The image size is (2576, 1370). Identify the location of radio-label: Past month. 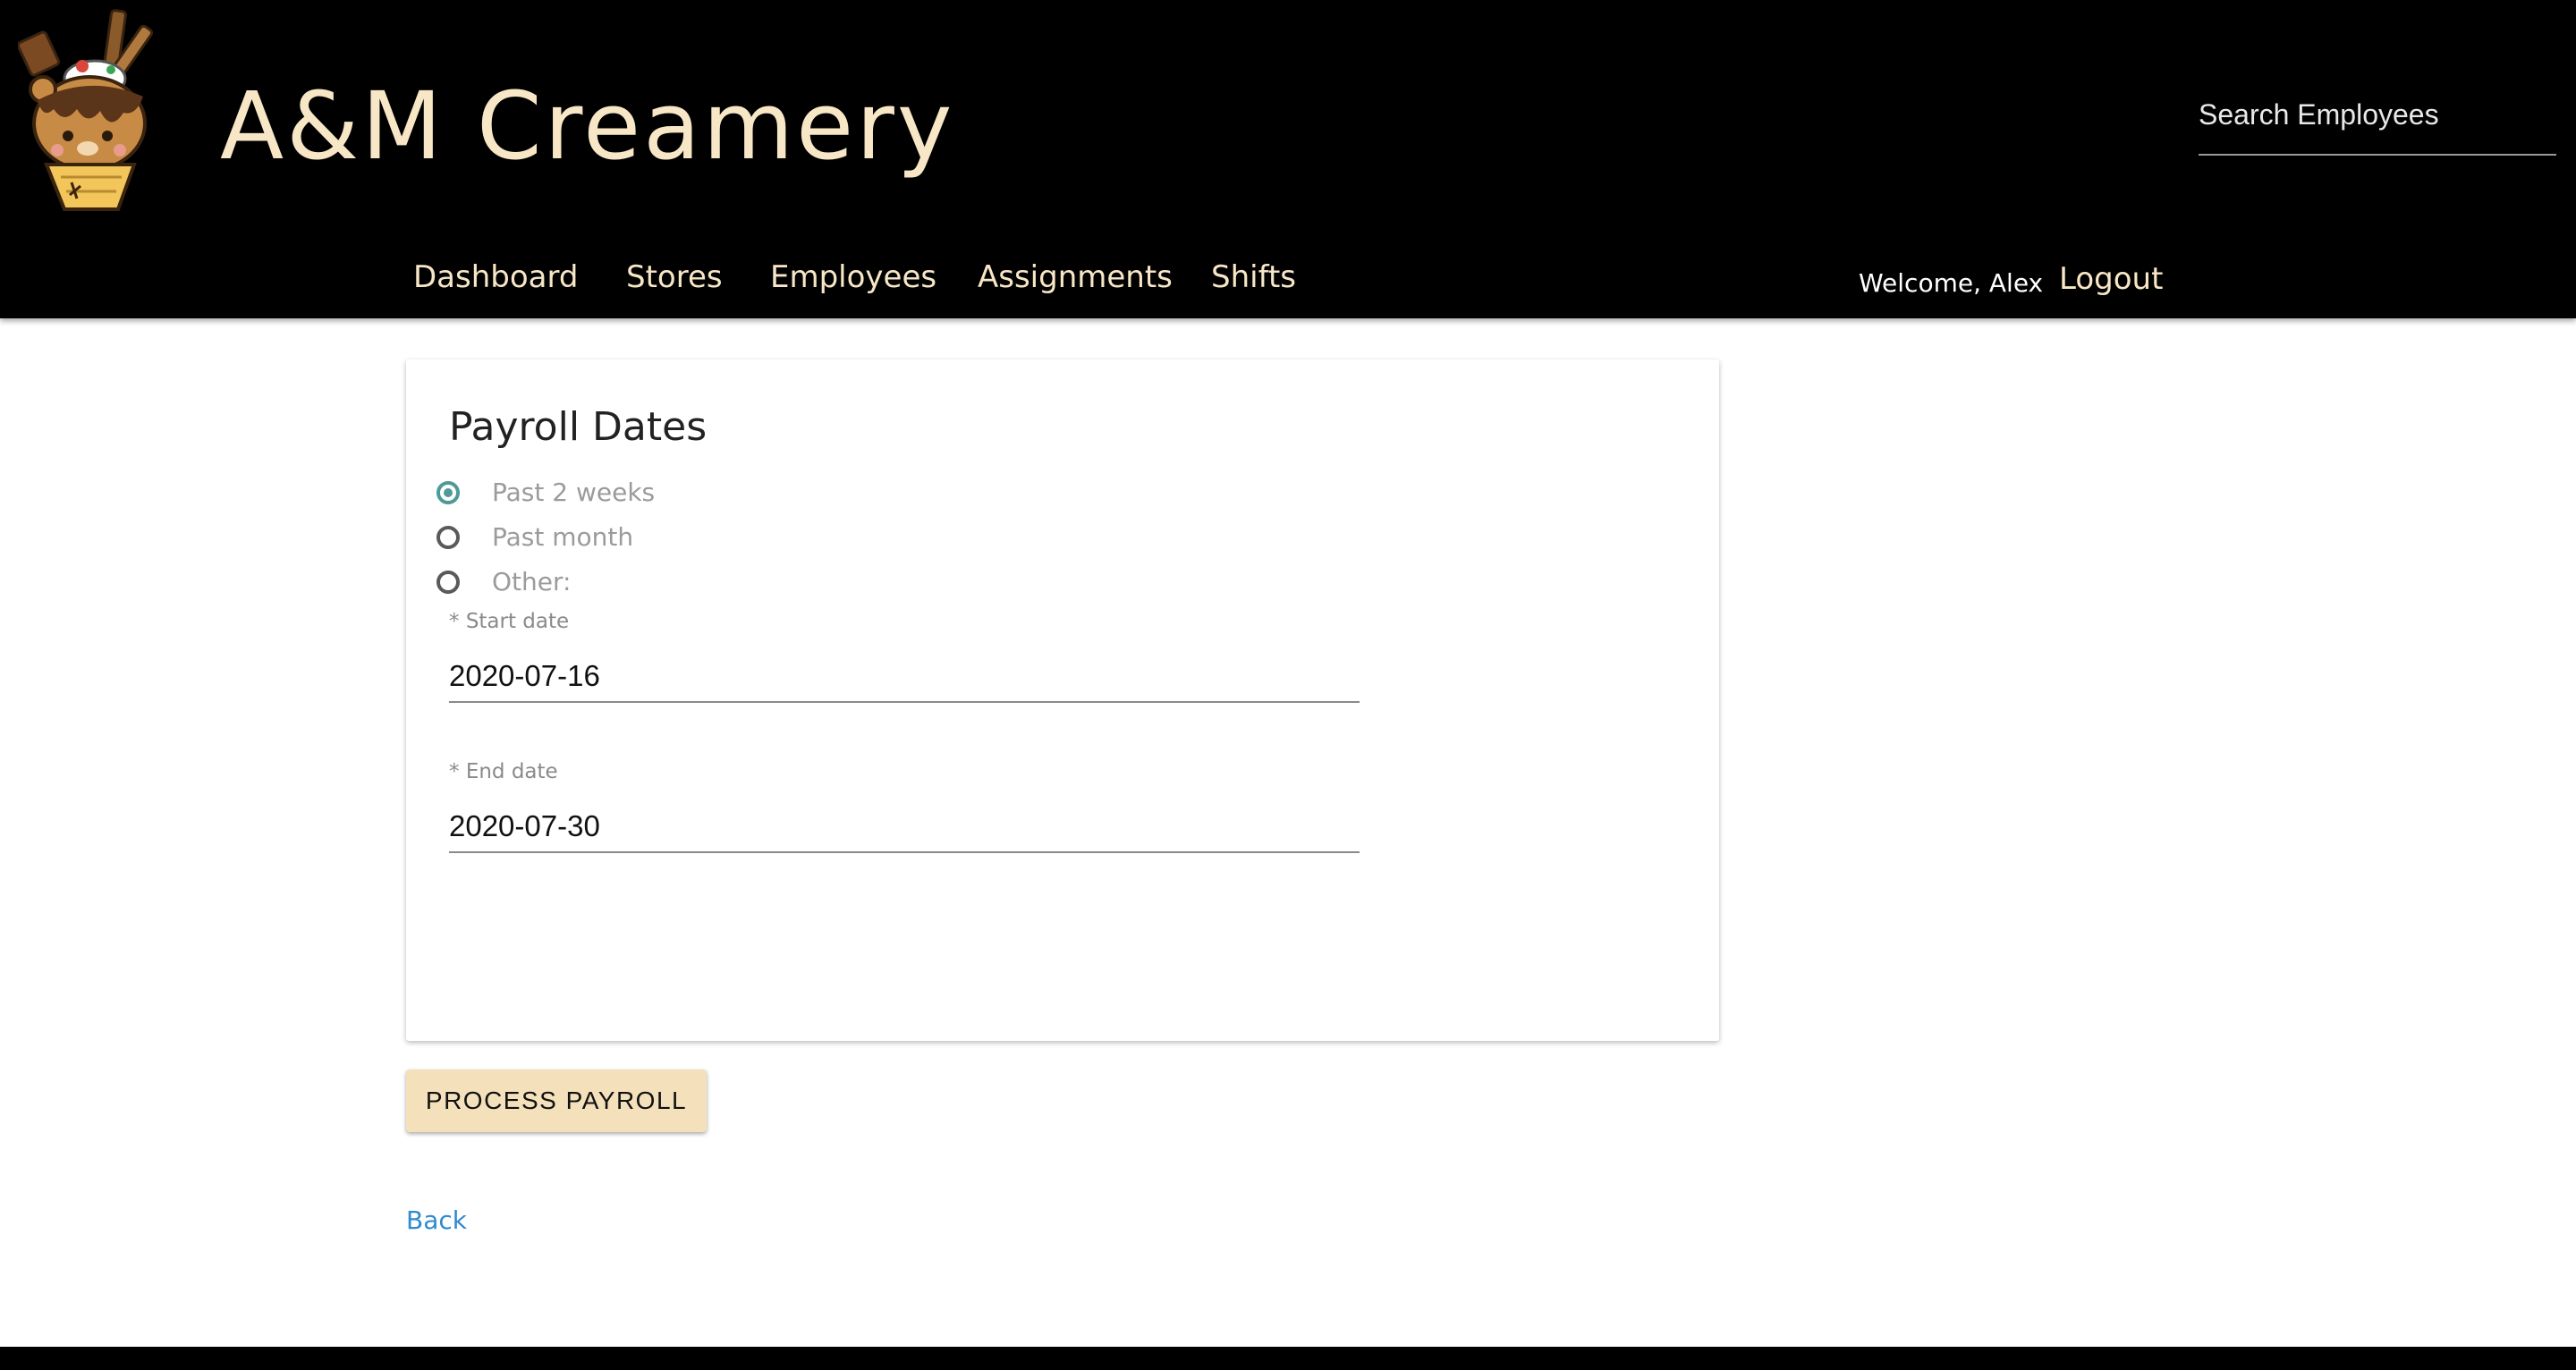
(563, 537).